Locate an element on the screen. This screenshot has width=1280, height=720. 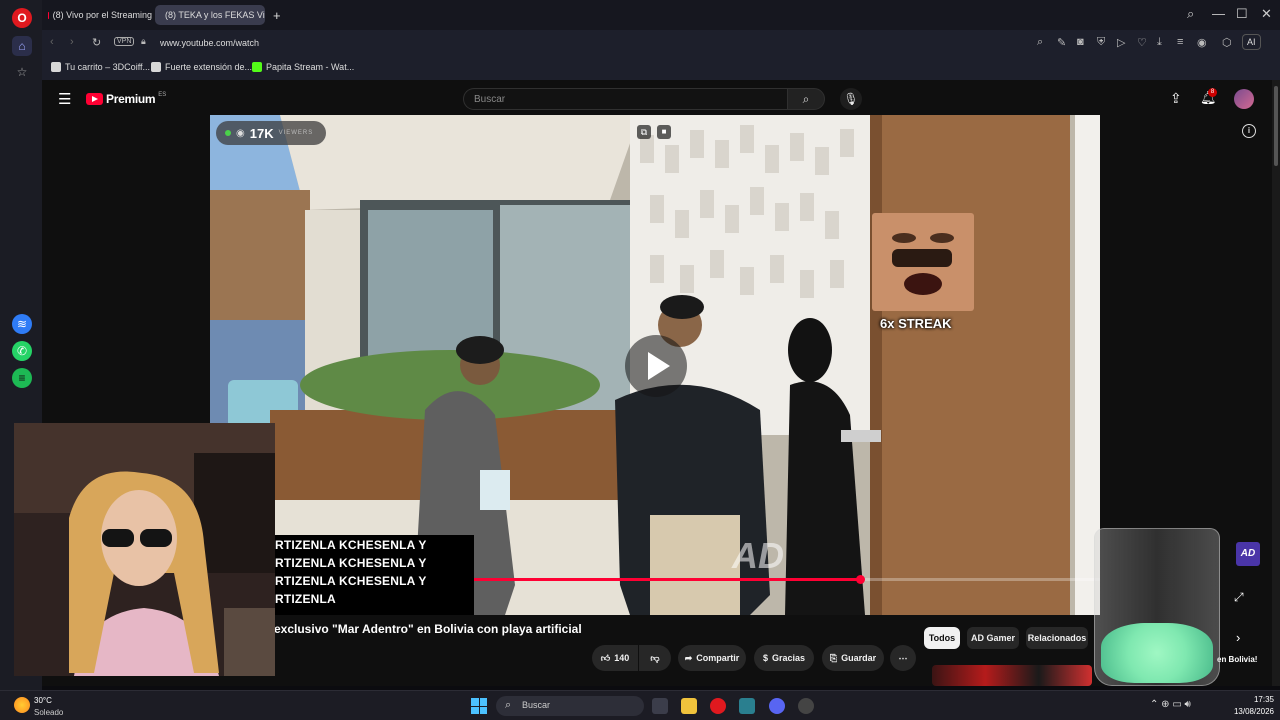
shield-icon: ⛨ is located at coordinates (1101, 42).